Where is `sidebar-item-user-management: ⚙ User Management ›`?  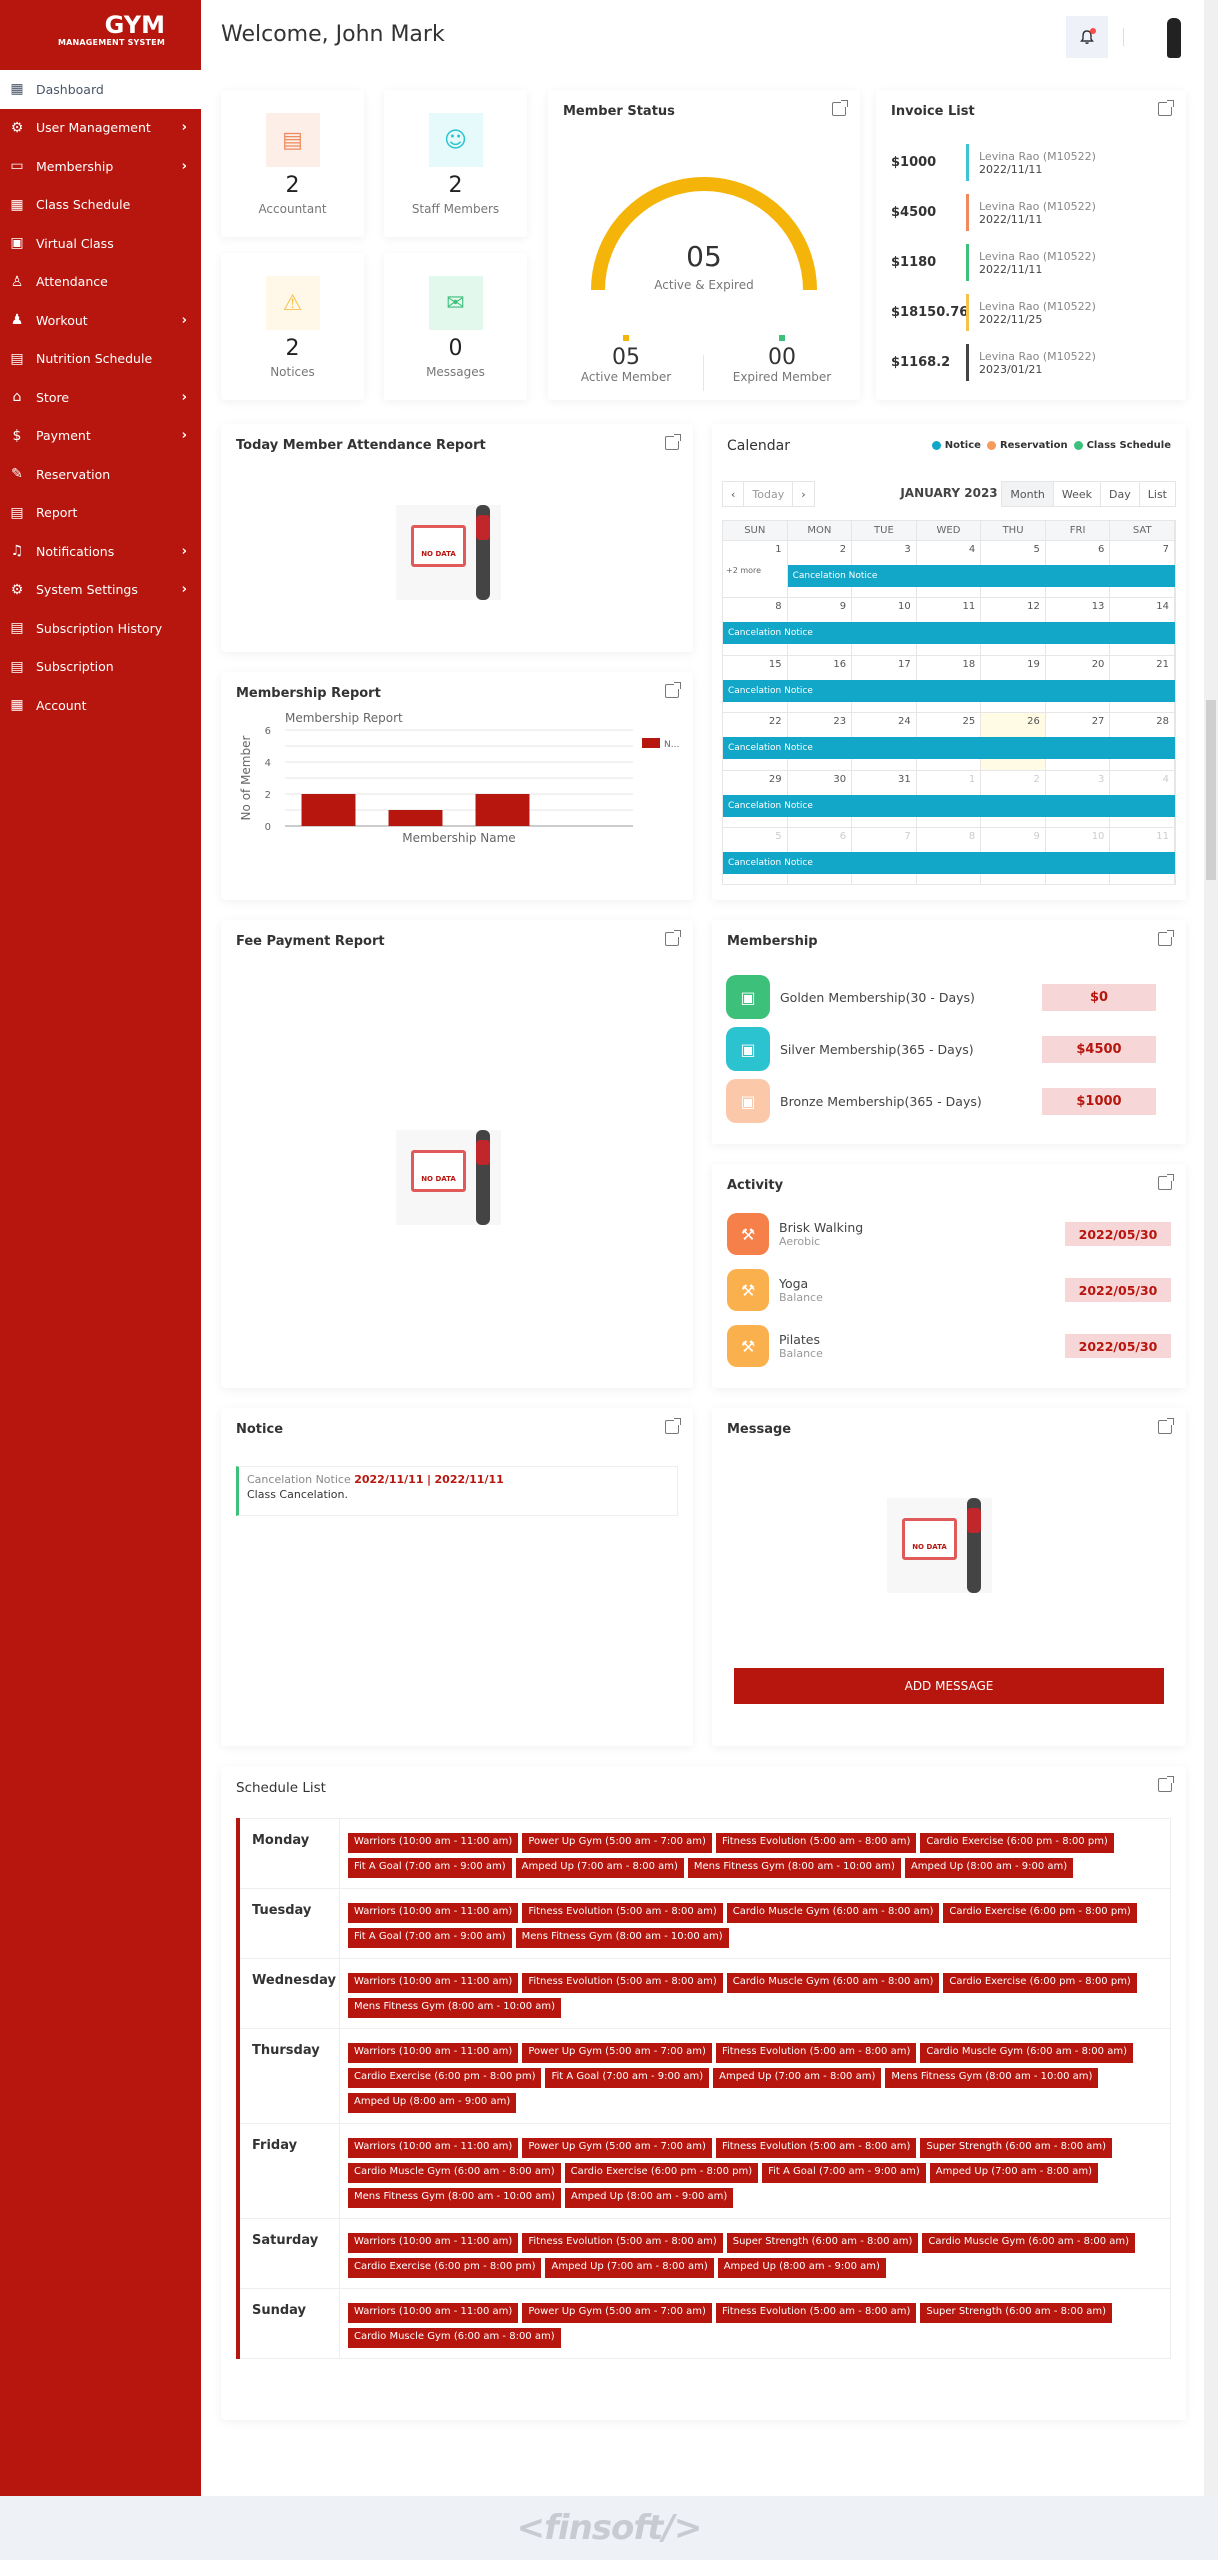
sidebar-item-user-management: ⚙ User Management › is located at coordinates (100, 128).